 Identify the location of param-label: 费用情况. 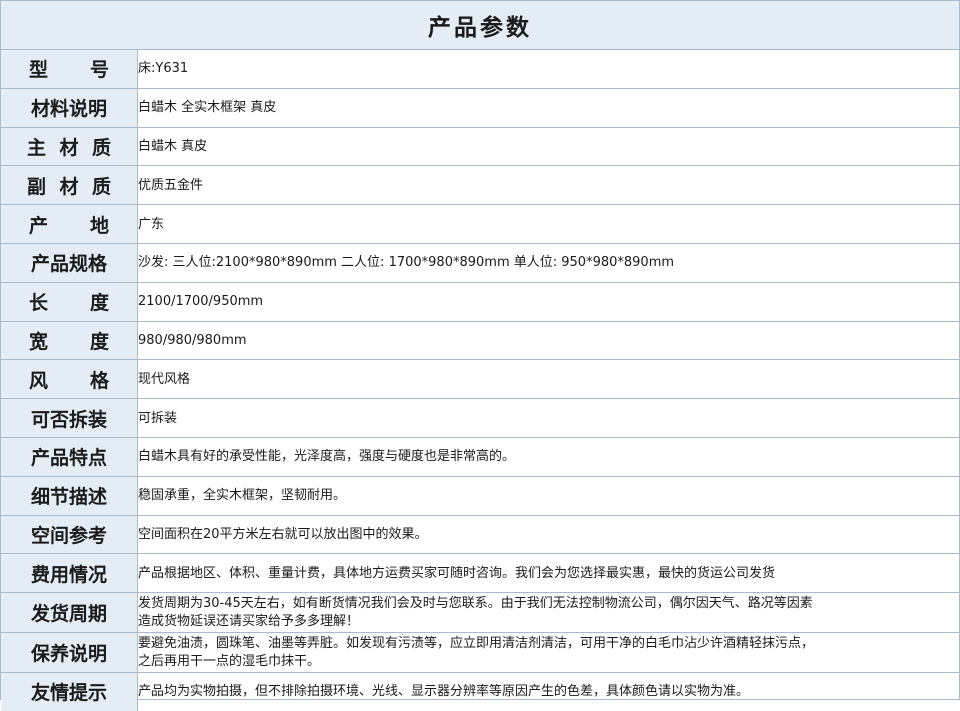
(68, 574).